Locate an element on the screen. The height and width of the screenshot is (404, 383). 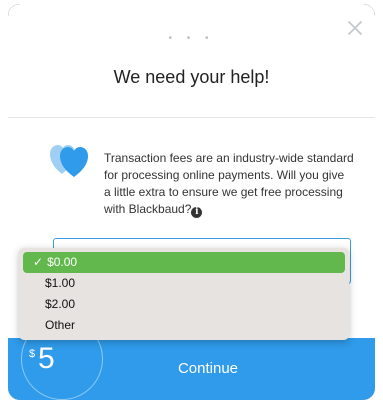
progress-dots: • • • is located at coordinates (191, 38).